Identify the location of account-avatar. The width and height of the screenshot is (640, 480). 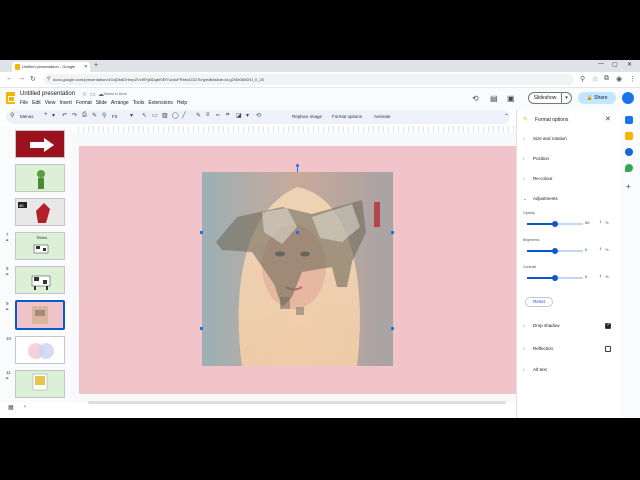
(628, 98).